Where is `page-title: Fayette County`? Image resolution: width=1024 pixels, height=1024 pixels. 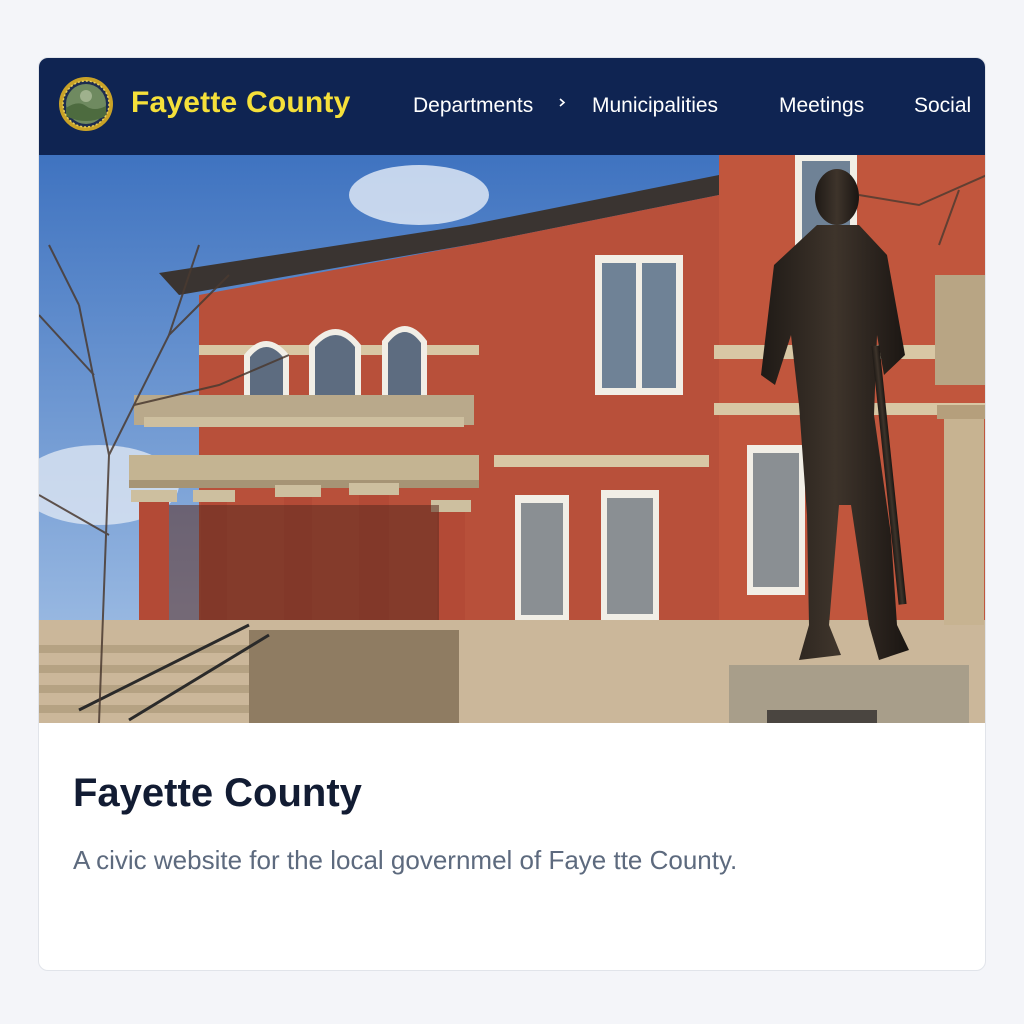
page-title: Fayette County is located at coordinates (217, 793).